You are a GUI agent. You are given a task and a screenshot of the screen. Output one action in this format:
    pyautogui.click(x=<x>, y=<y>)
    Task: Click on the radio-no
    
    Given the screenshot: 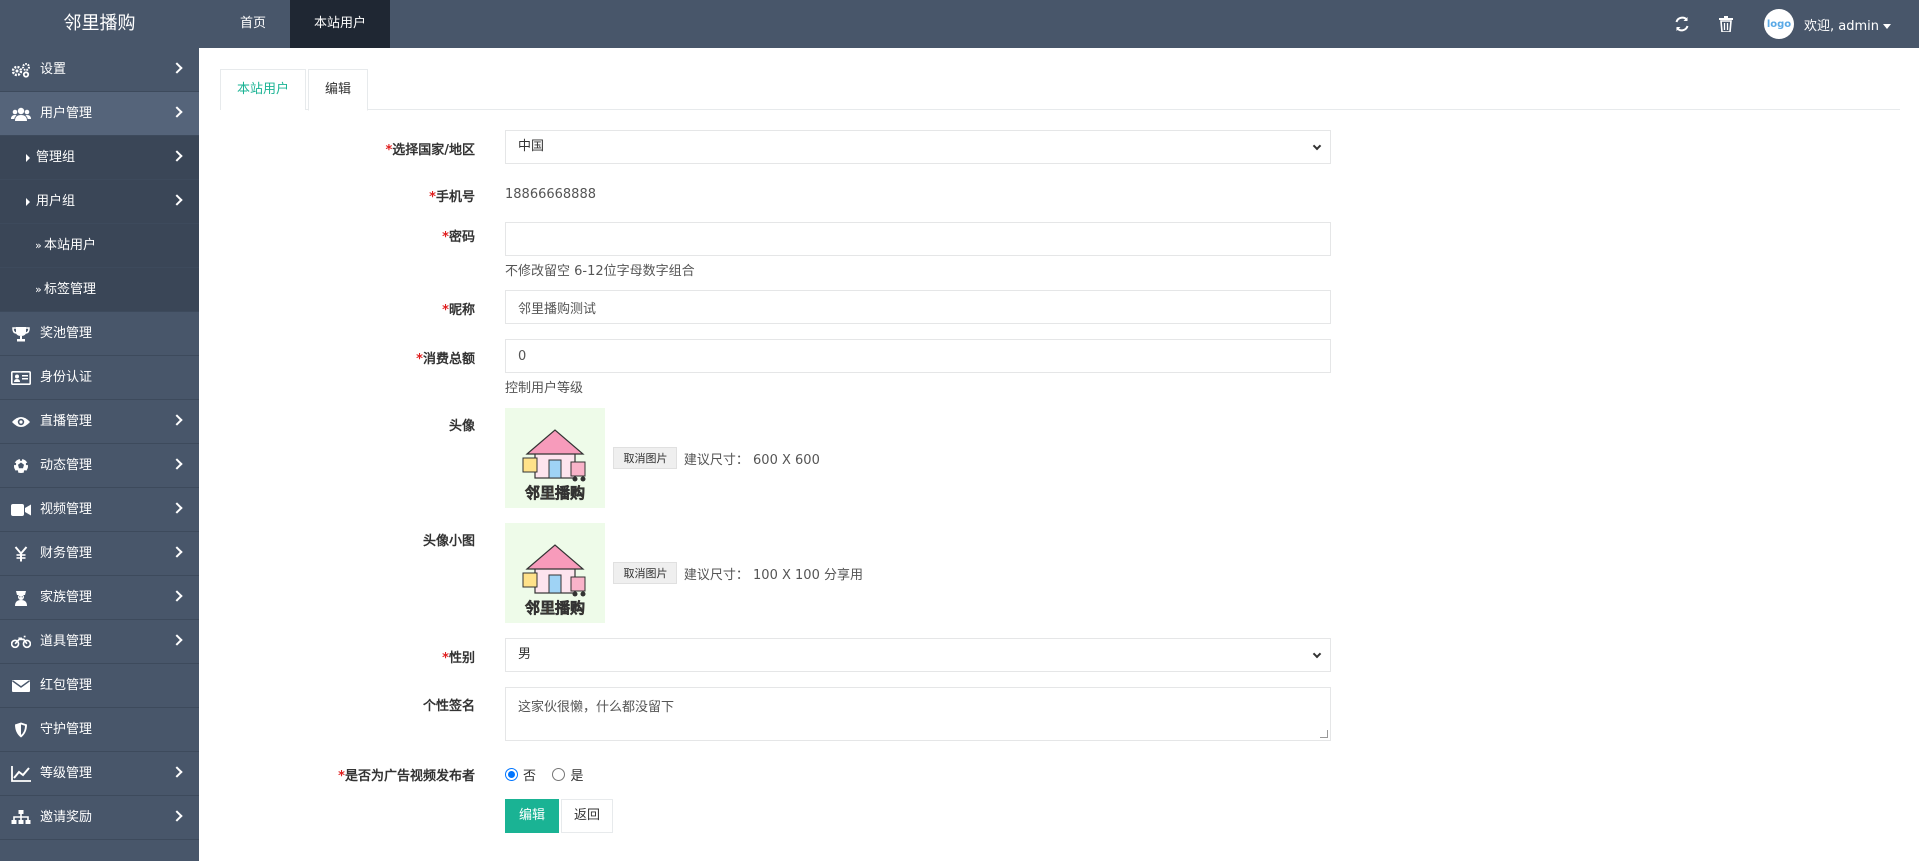 What is the action you would take?
    pyautogui.click(x=511, y=774)
    